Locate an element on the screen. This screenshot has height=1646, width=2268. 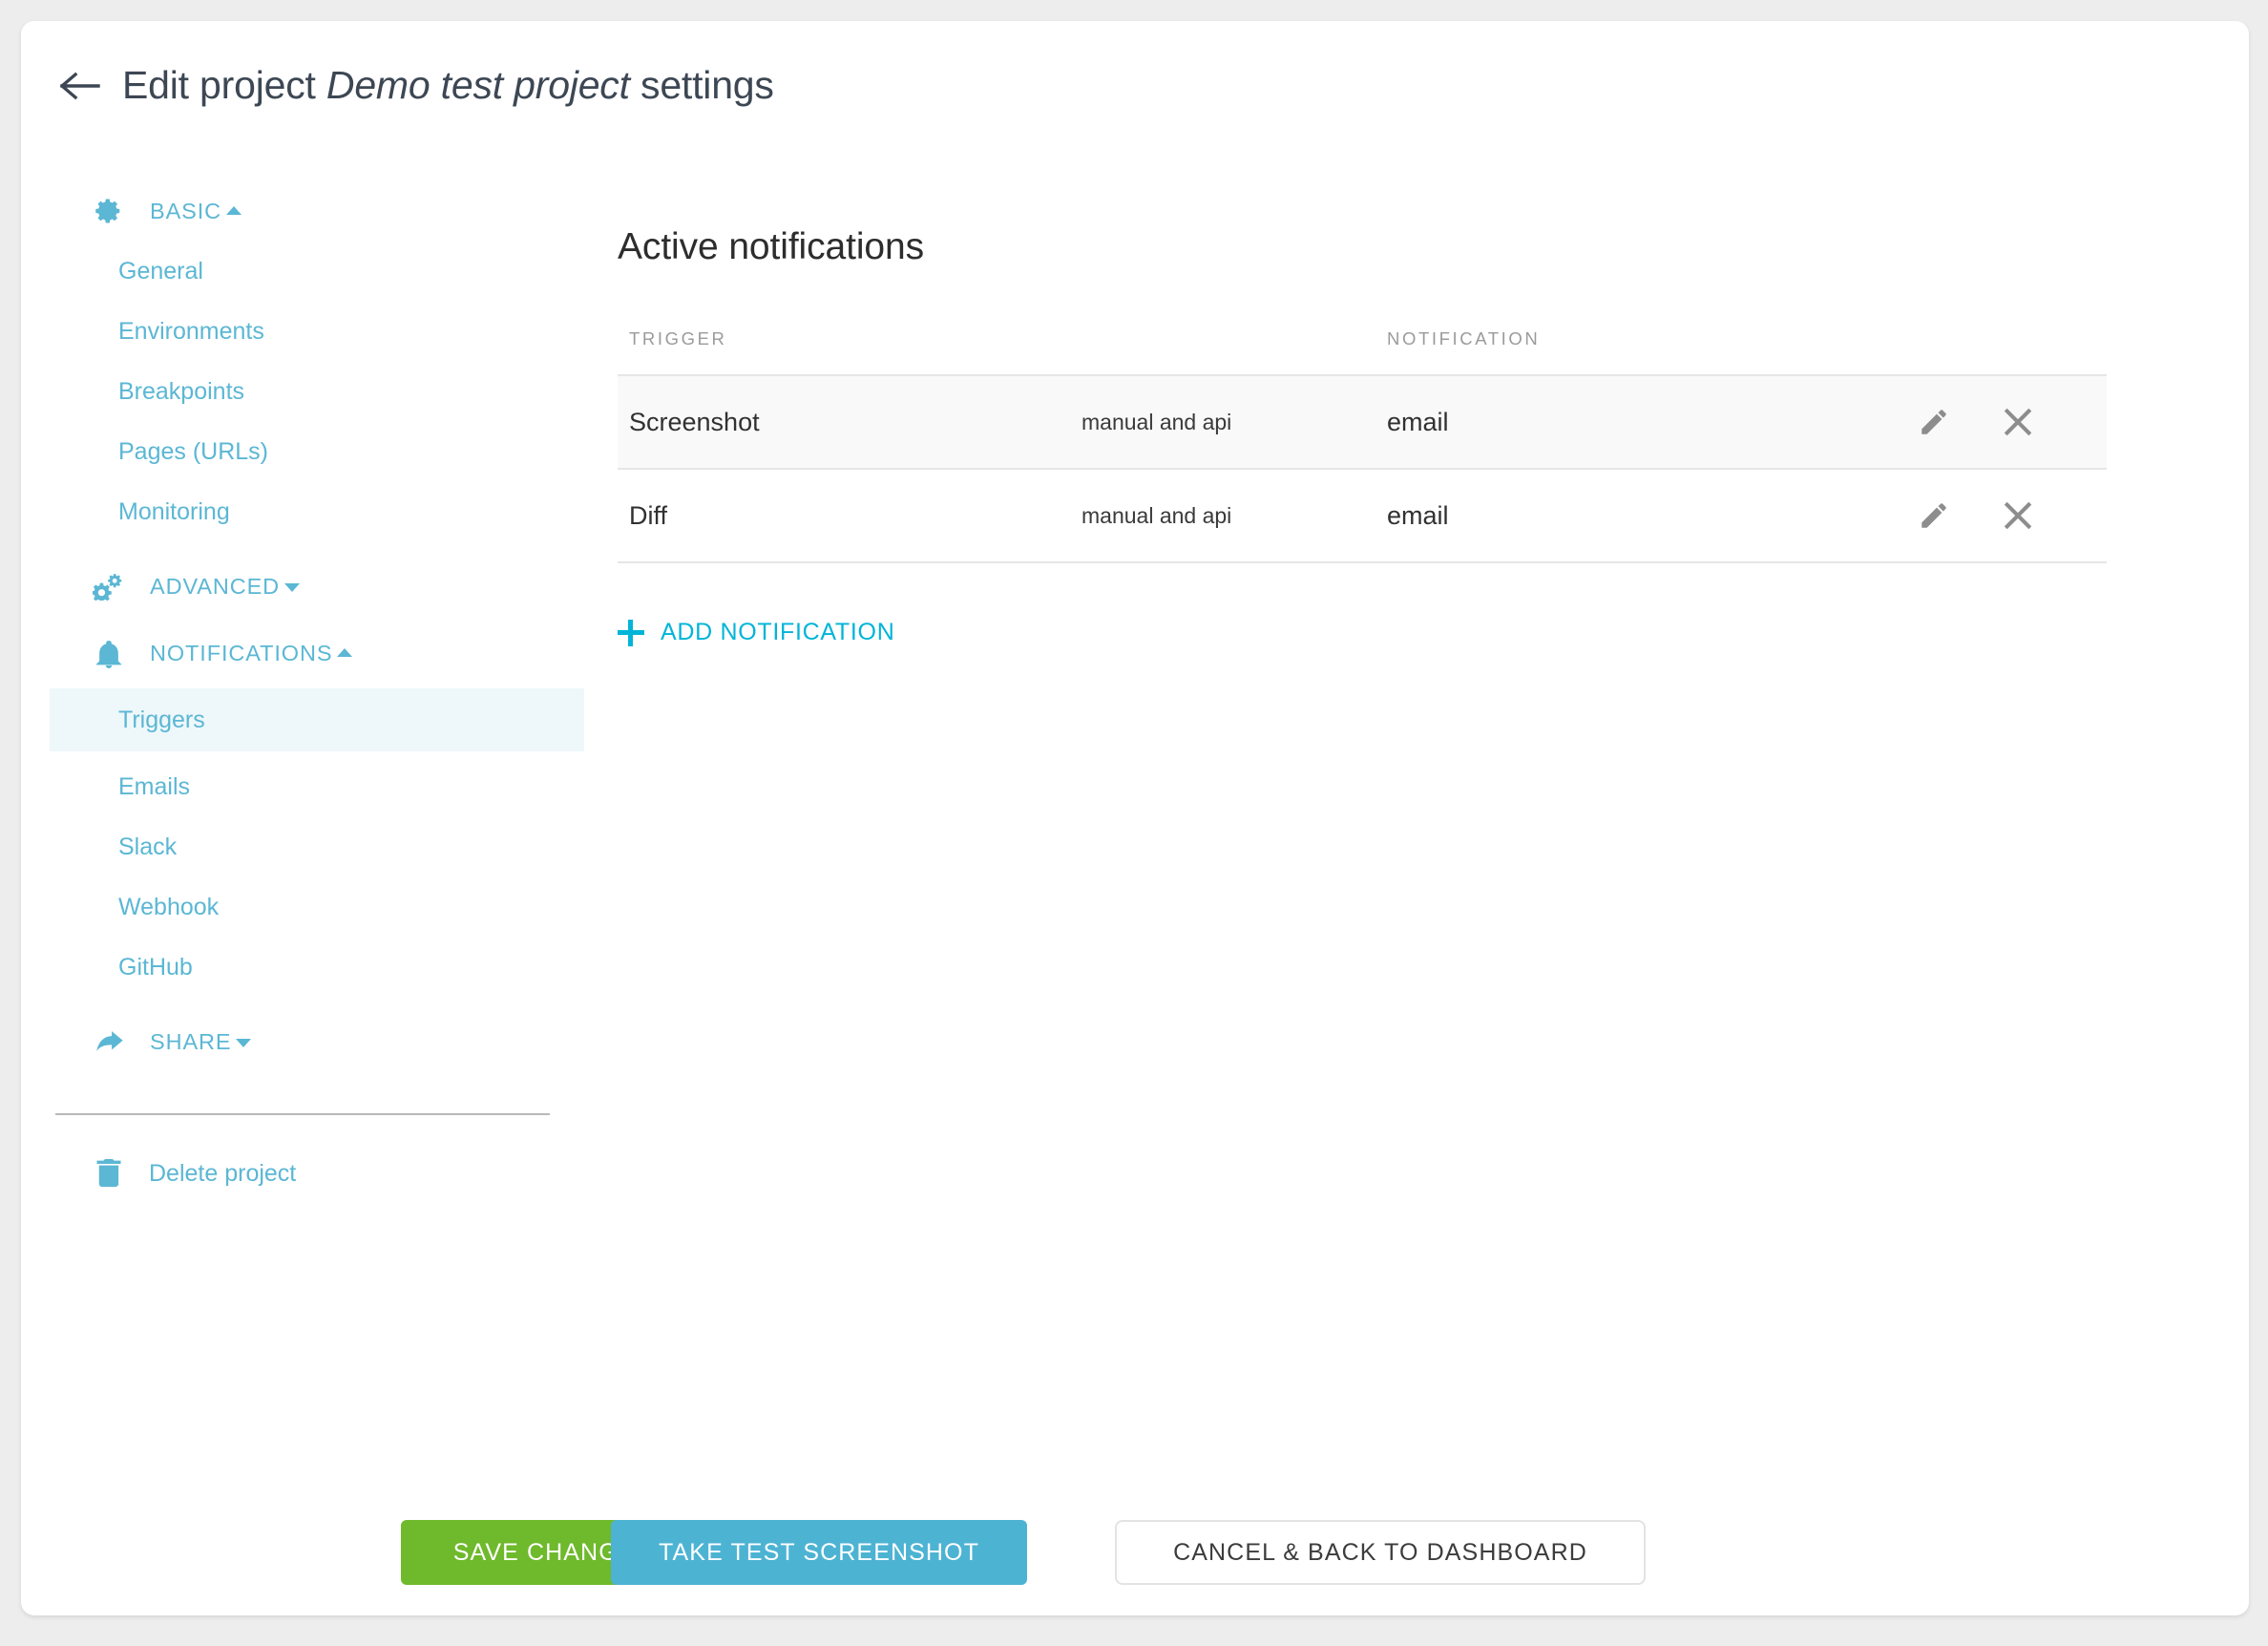
add-notification-button: ADD NOTIFICATION is located at coordinates (756, 633).